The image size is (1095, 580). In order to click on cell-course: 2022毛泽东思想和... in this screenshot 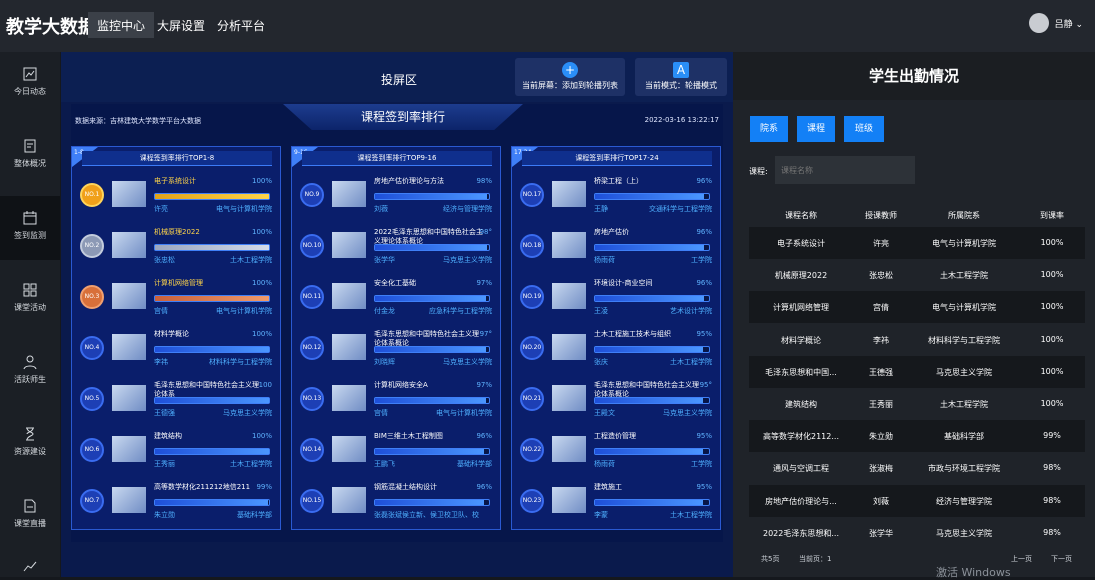, I will do `click(801, 533)`.